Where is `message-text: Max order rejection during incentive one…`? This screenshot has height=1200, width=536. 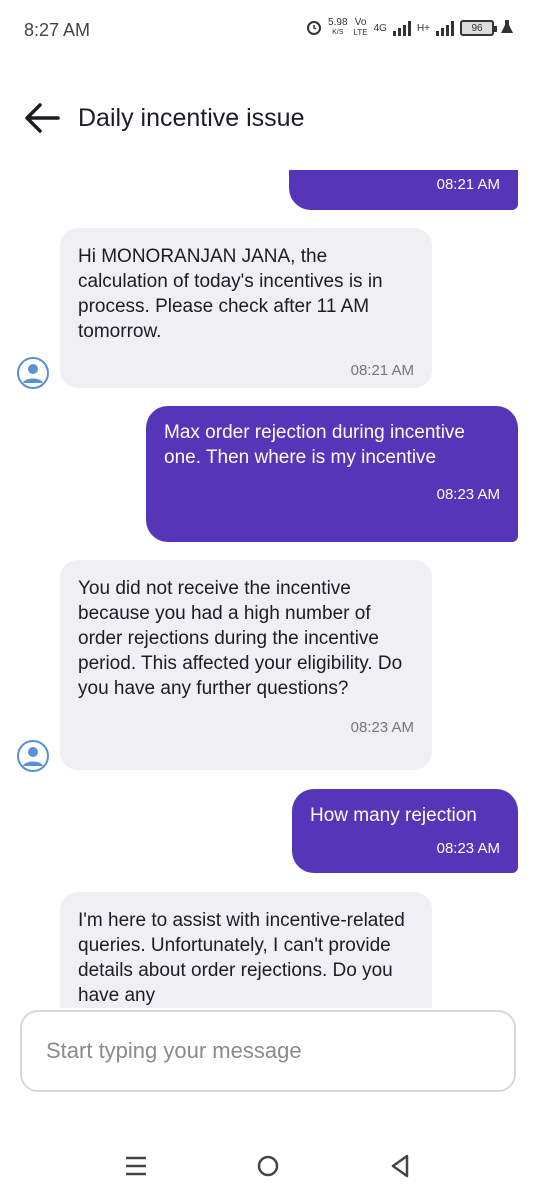 message-text: Max order rejection during incentive one… is located at coordinates (314, 445).